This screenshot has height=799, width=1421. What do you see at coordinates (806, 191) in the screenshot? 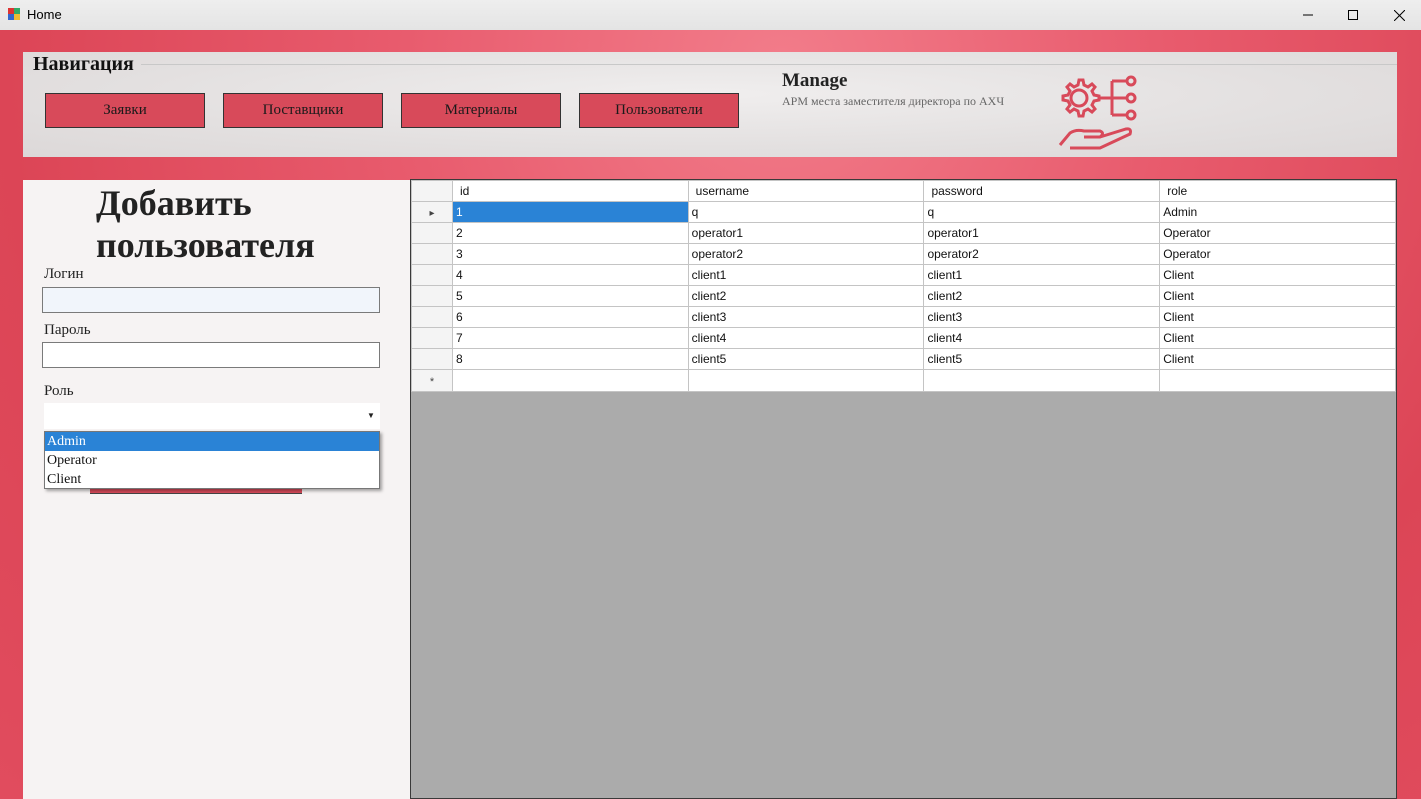
I see `column-header-username: username` at bounding box center [806, 191].